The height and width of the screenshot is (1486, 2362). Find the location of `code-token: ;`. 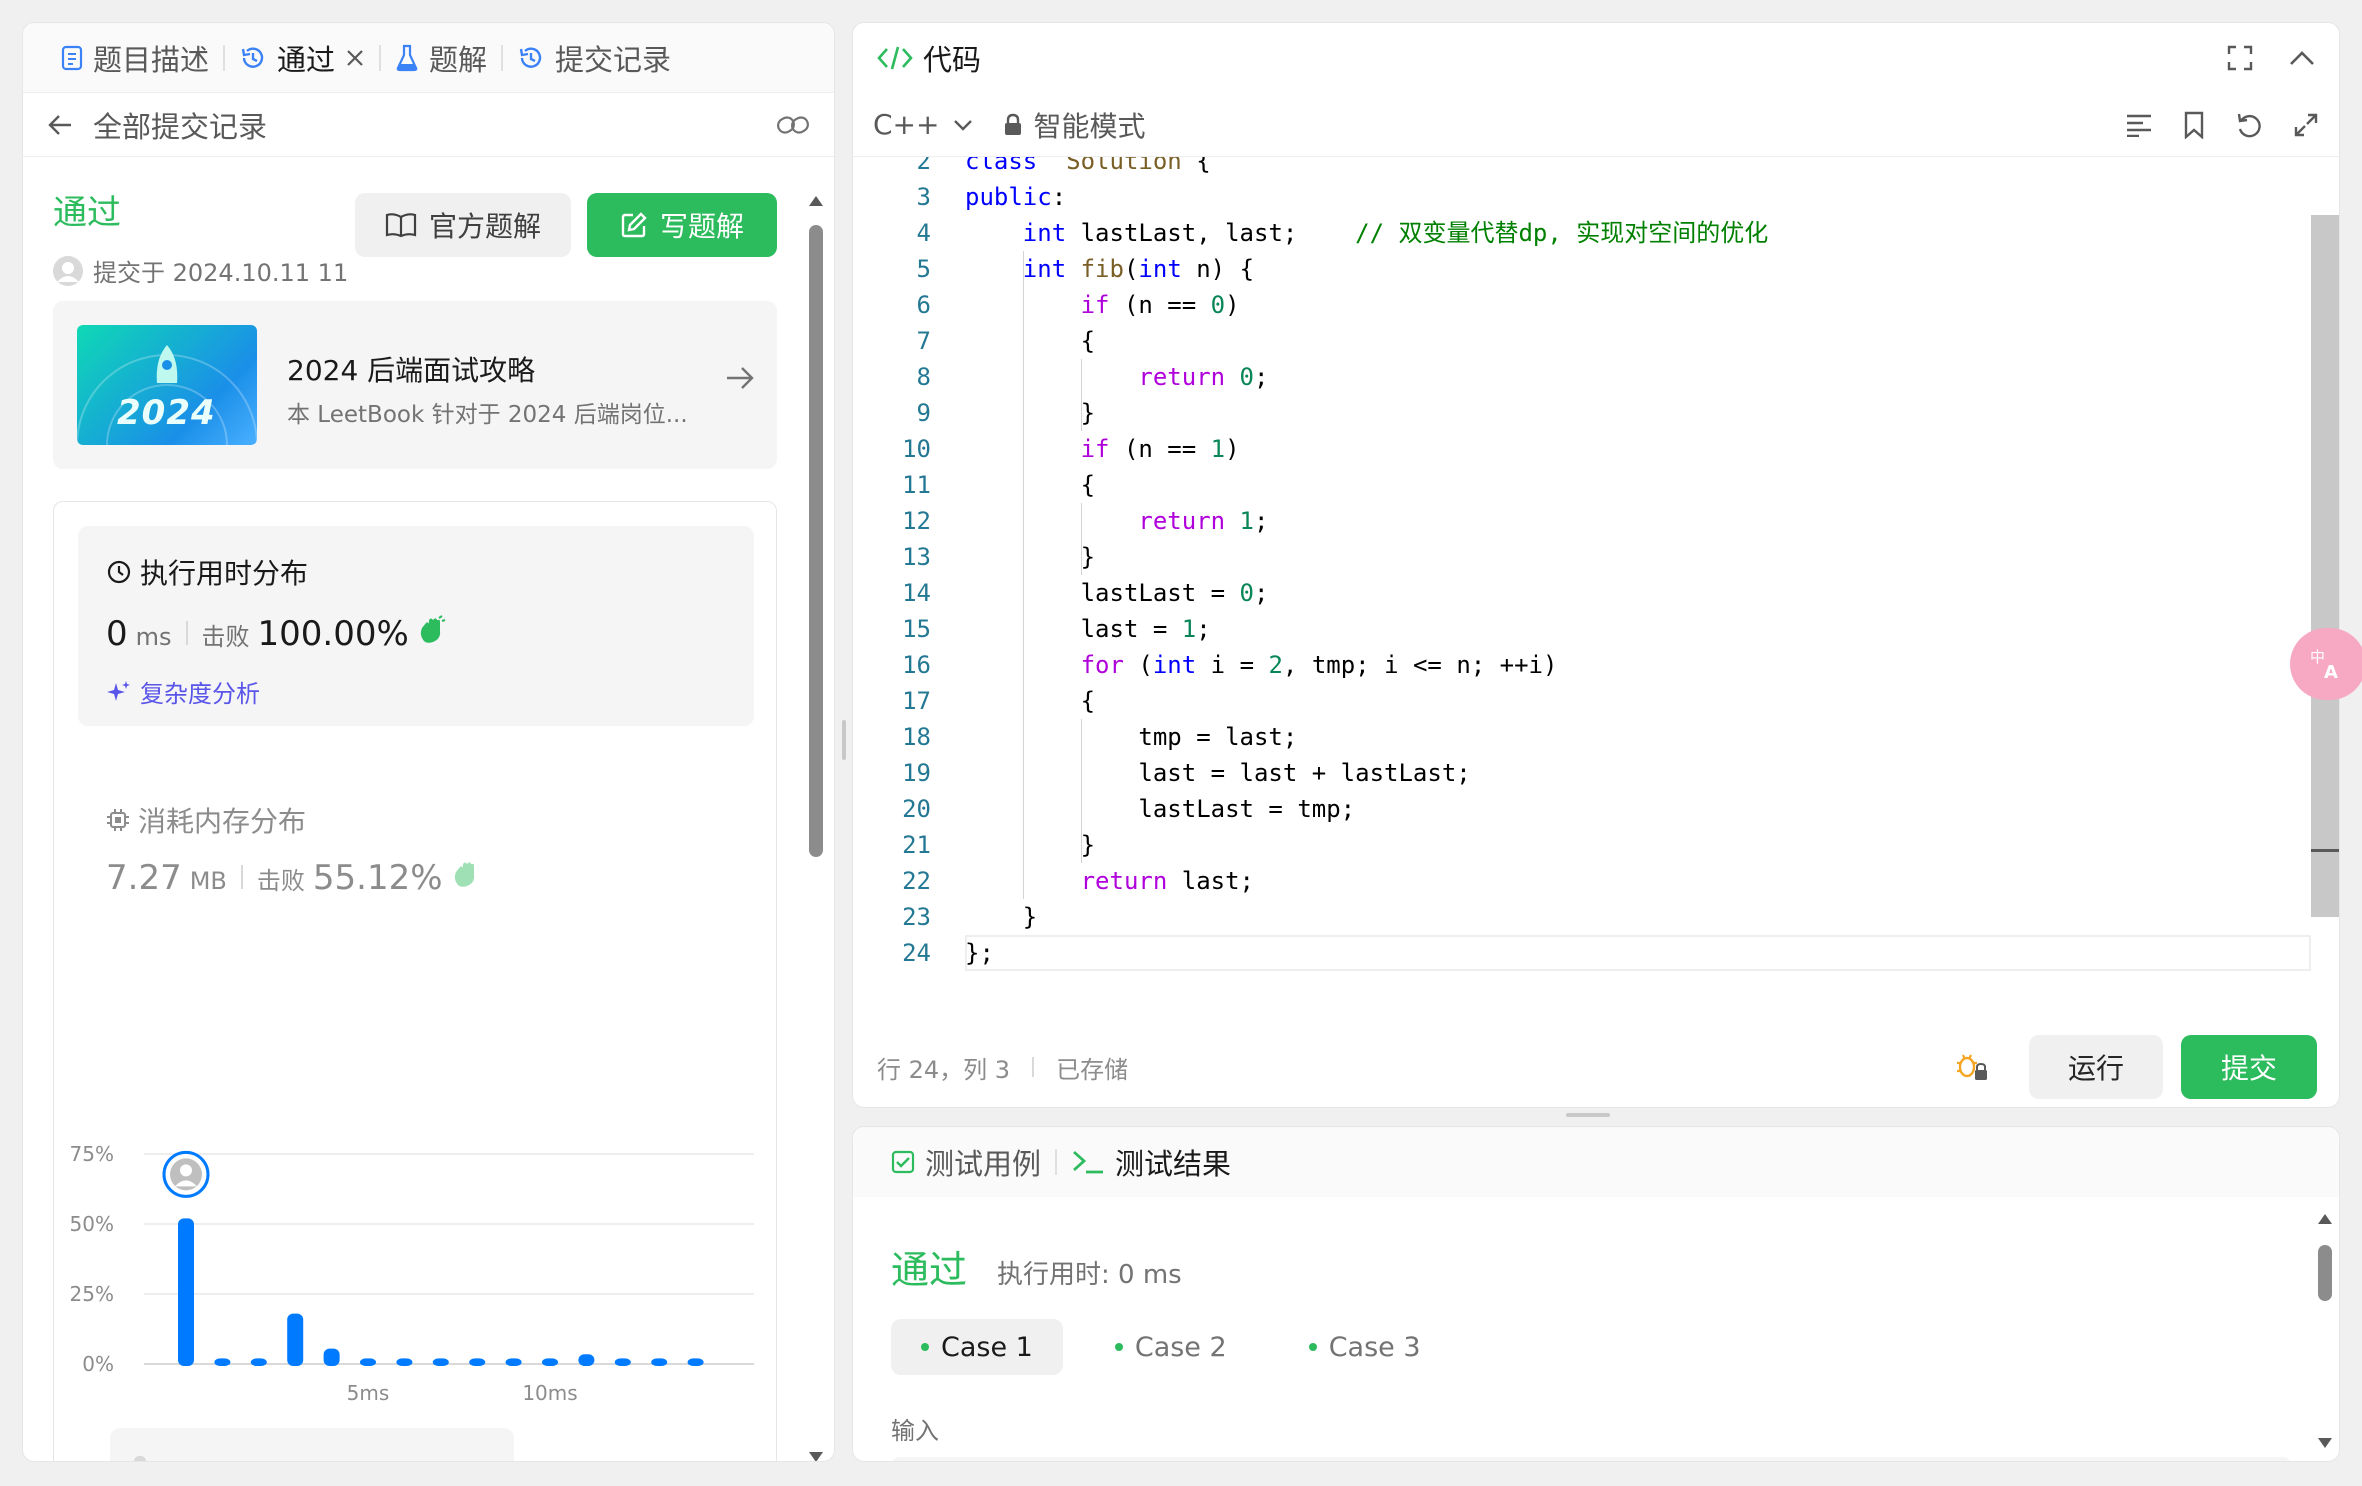

code-token: ; is located at coordinates (1261, 377).